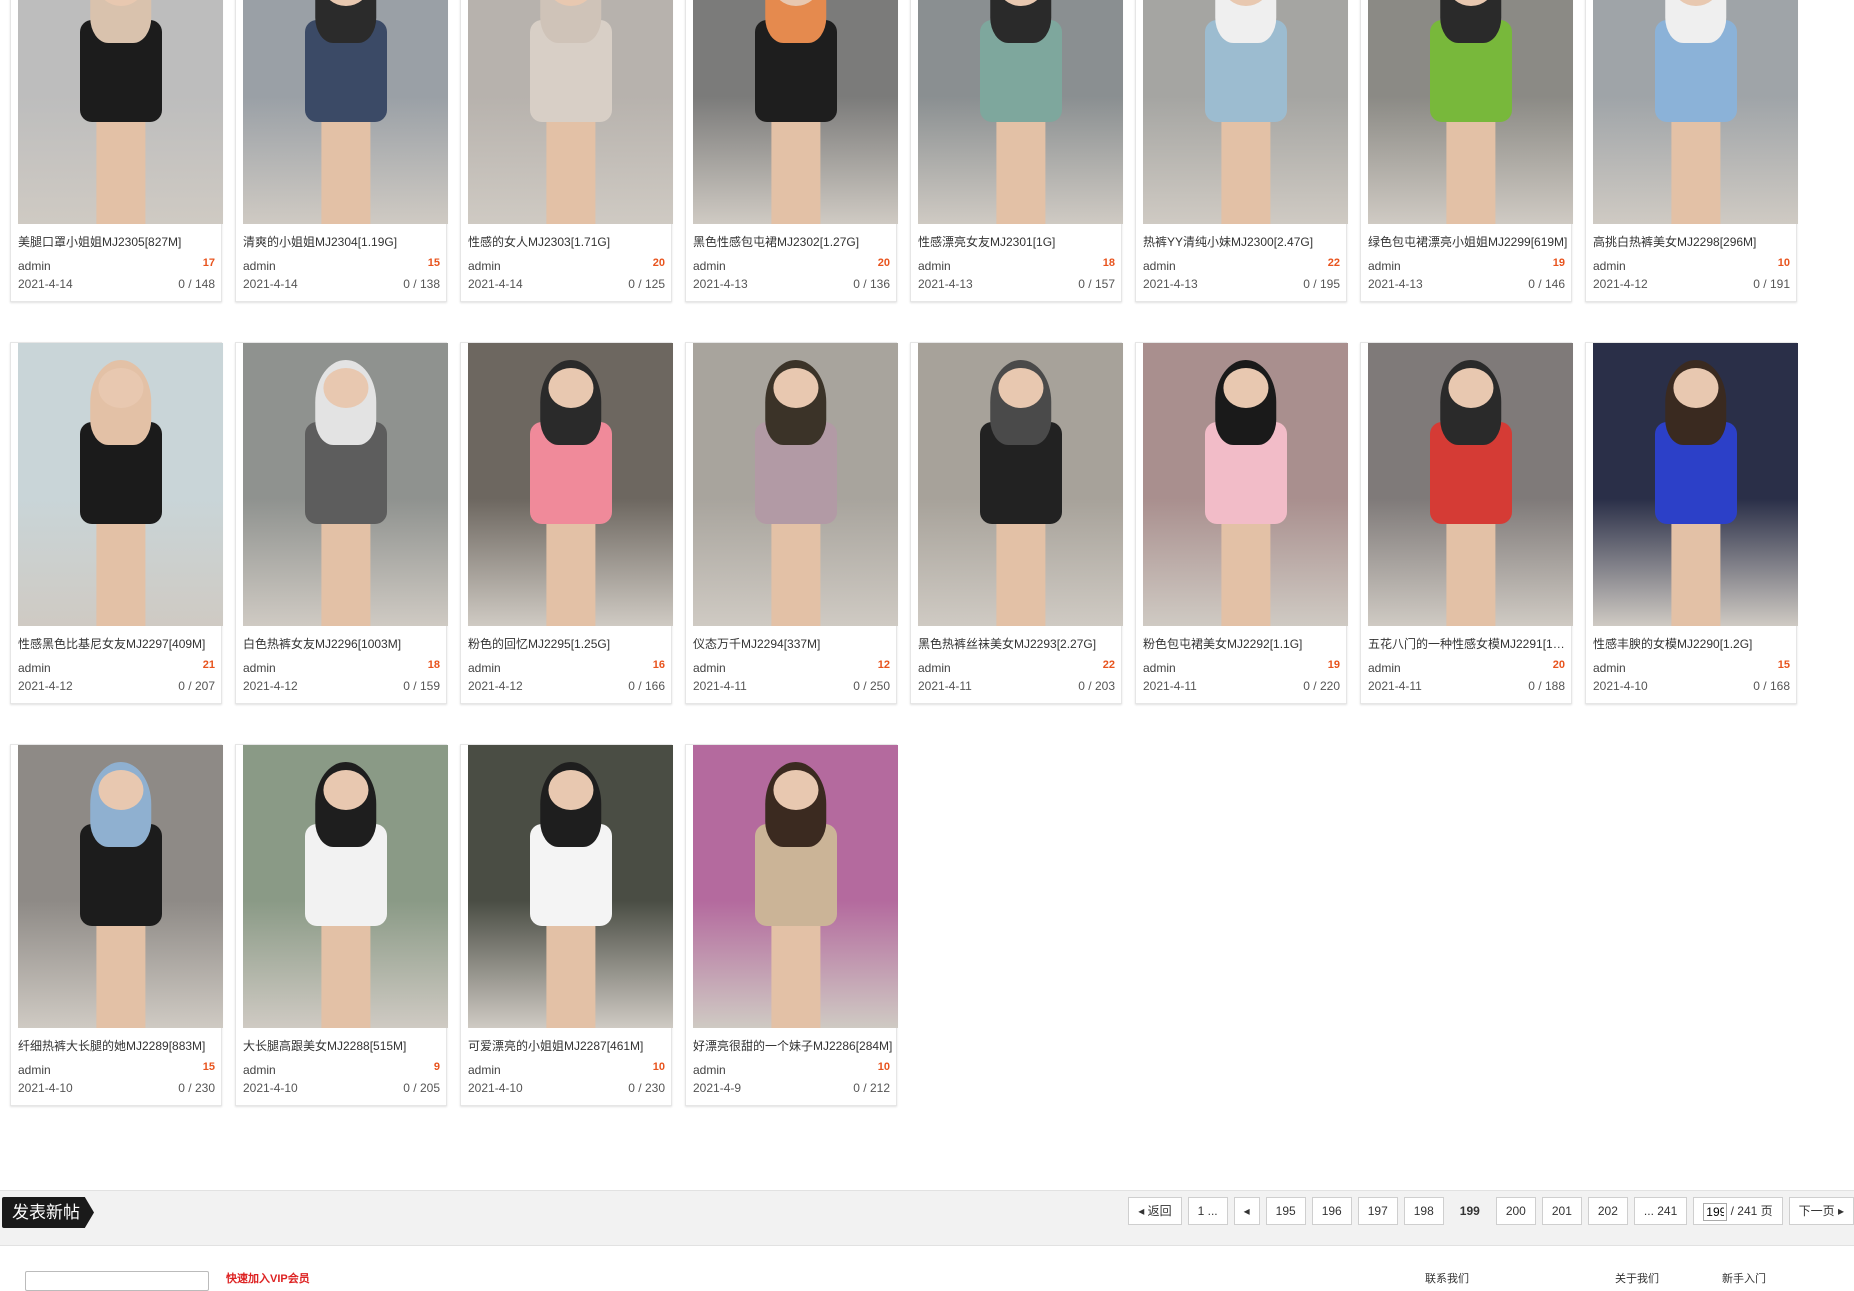 Image resolution: width=1854 pixels, height=1291 pixels. What do you see at coordinates (793, 643) in the screenshot?
I see `post-title: 仪态万千MJ2294[337M]` at bounding box center [793, 643].